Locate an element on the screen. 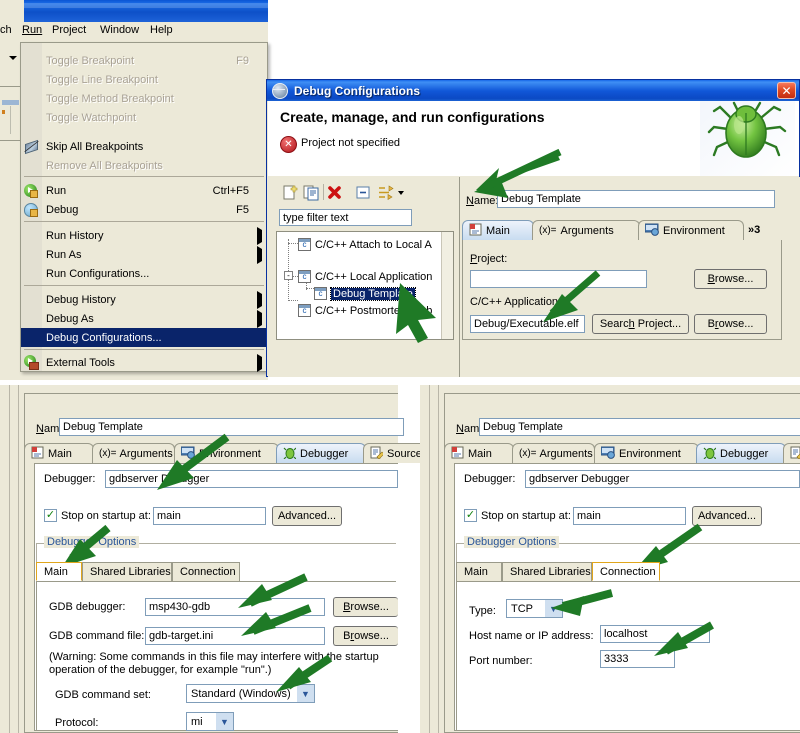  menu-item-toggle-watchpoint: Toggle Watchpoint is located at coordinates (144, 117).